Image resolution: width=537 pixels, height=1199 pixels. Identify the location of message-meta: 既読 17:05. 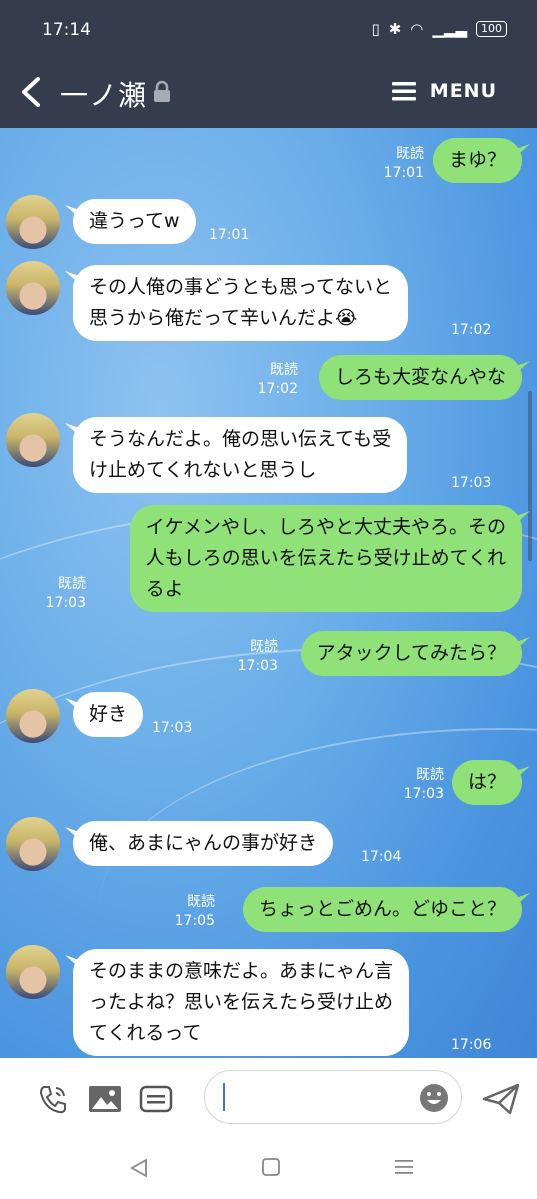
(195, 912).